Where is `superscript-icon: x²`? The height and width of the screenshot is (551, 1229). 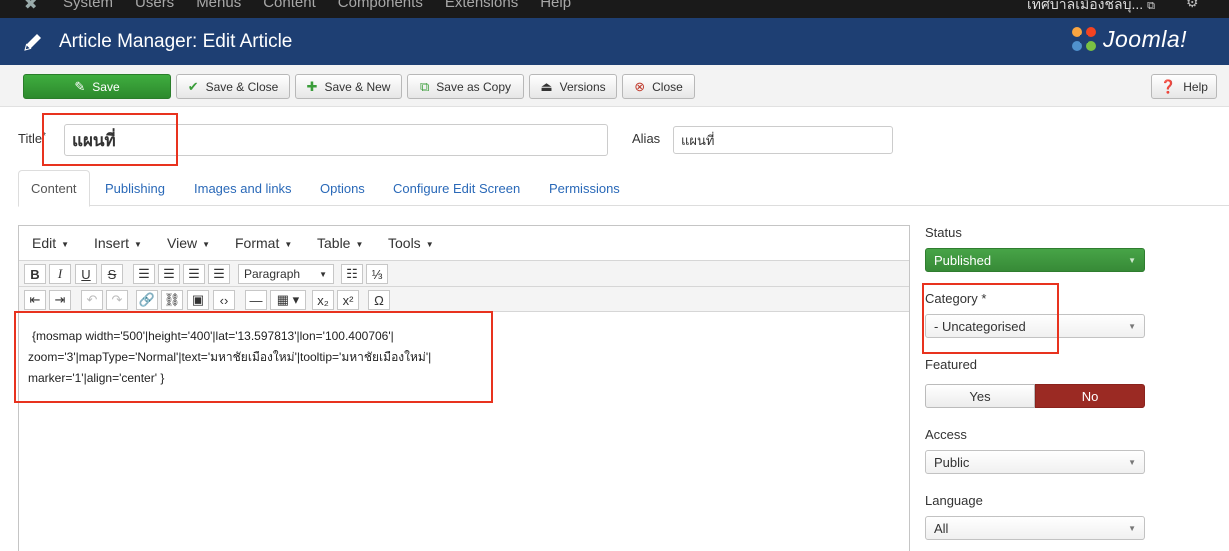 superscript-icon: x² is located at coordinates (348, 300).